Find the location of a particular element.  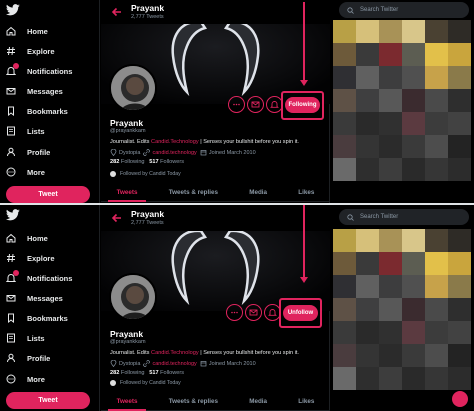

blurred-trends-panel is located at coordinates (402, 309).